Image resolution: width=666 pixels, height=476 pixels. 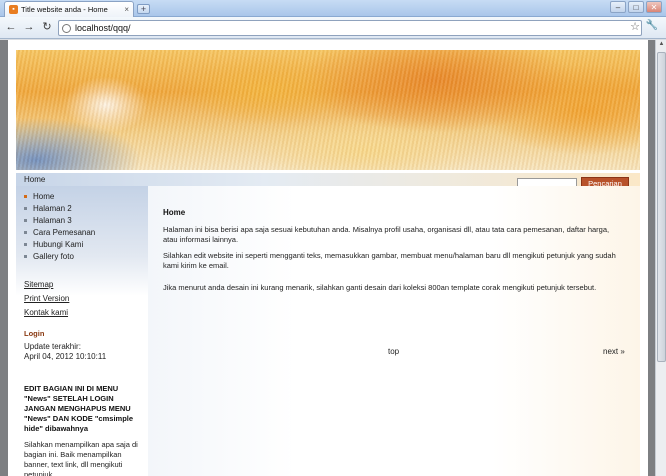 I want to click on print-version-link: Print Version, so click(x=46, y=301).